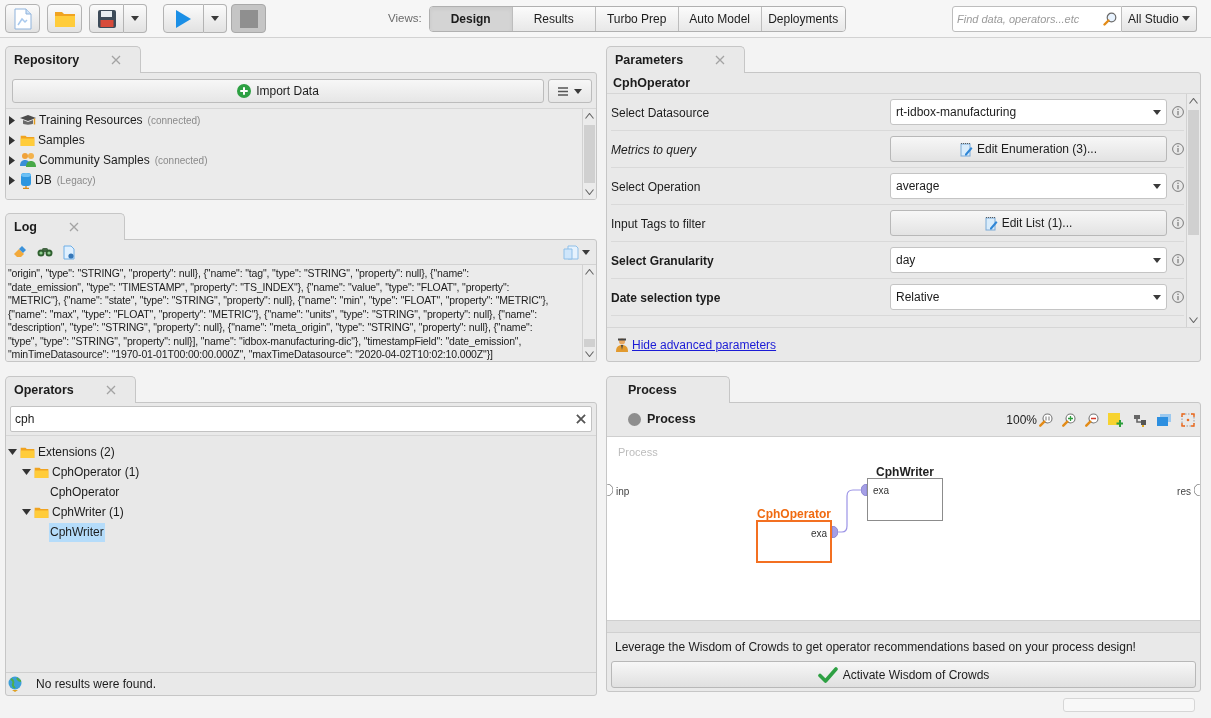 This screenshot has height=718, width=1211. I want to click on status-text: No results were found., so click(96, 684).